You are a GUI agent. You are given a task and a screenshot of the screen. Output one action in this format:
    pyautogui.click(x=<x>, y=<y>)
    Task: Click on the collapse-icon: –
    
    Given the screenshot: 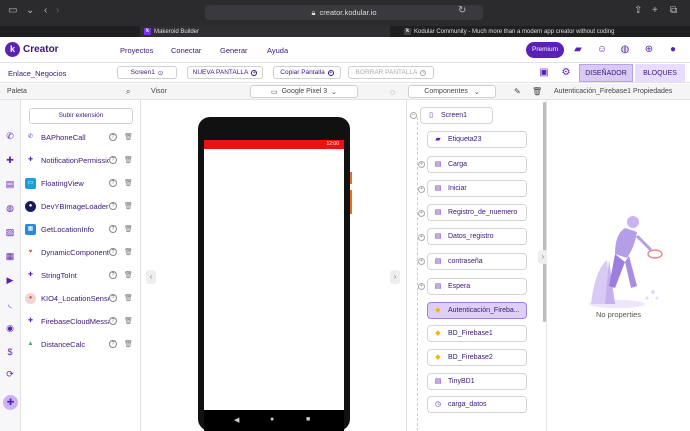 What is the action you would take?
    pyautogui.click(x=413, y=115)
    